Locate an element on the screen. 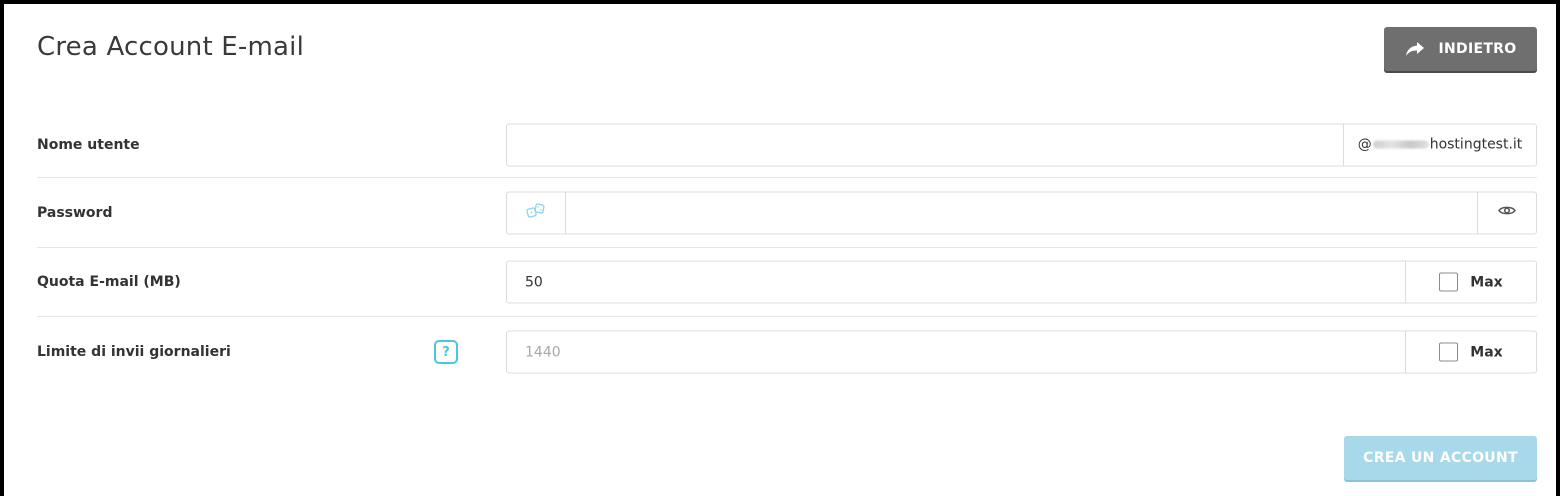  password-field-group is located at coordinates (1021, 212).